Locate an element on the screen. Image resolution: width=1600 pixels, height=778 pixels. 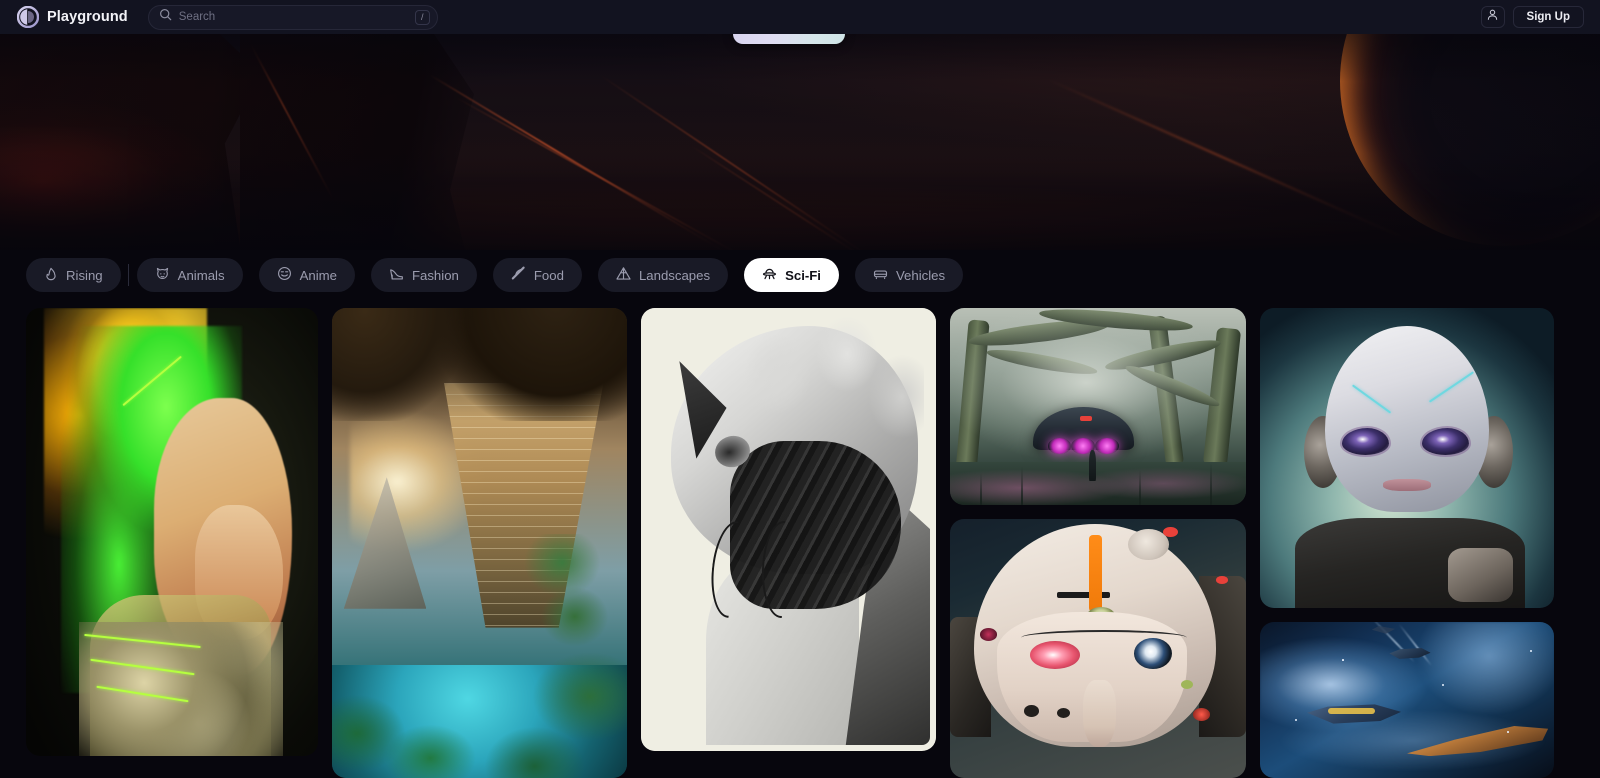
smiley-icon is located at coordinates (284, 275).